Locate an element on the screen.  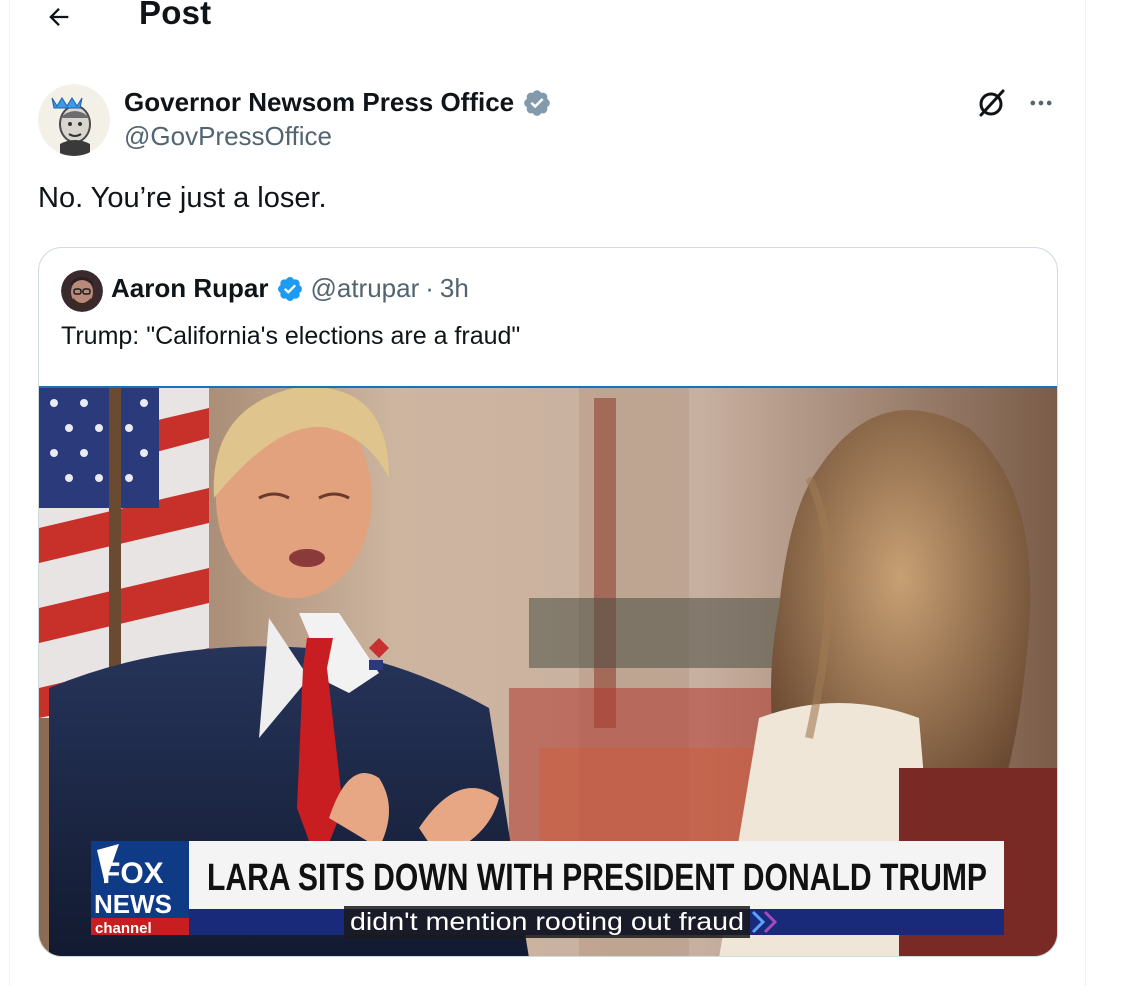
grok-icon is located at coordinates (992, 103).